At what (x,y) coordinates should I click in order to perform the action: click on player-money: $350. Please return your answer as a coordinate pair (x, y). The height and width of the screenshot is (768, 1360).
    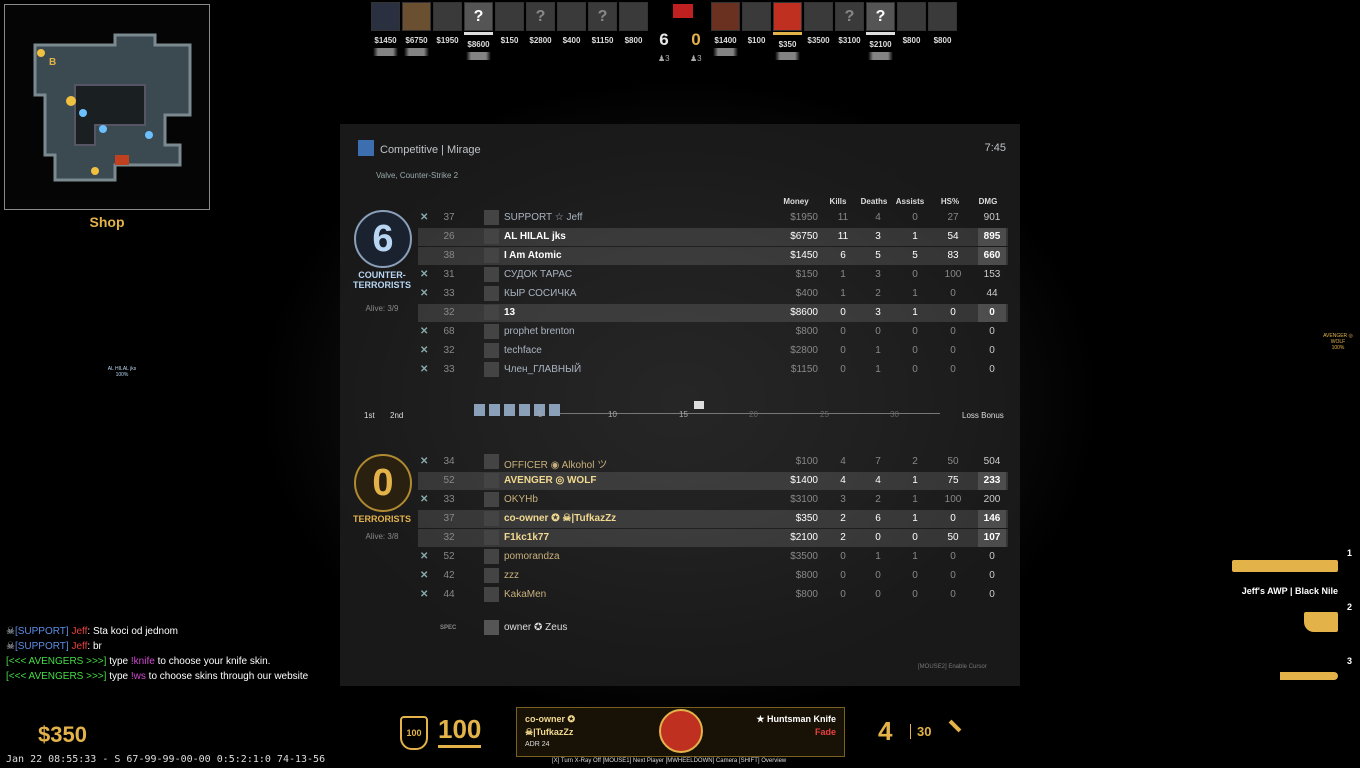
    Looking at the image, I should click on (806, 518).